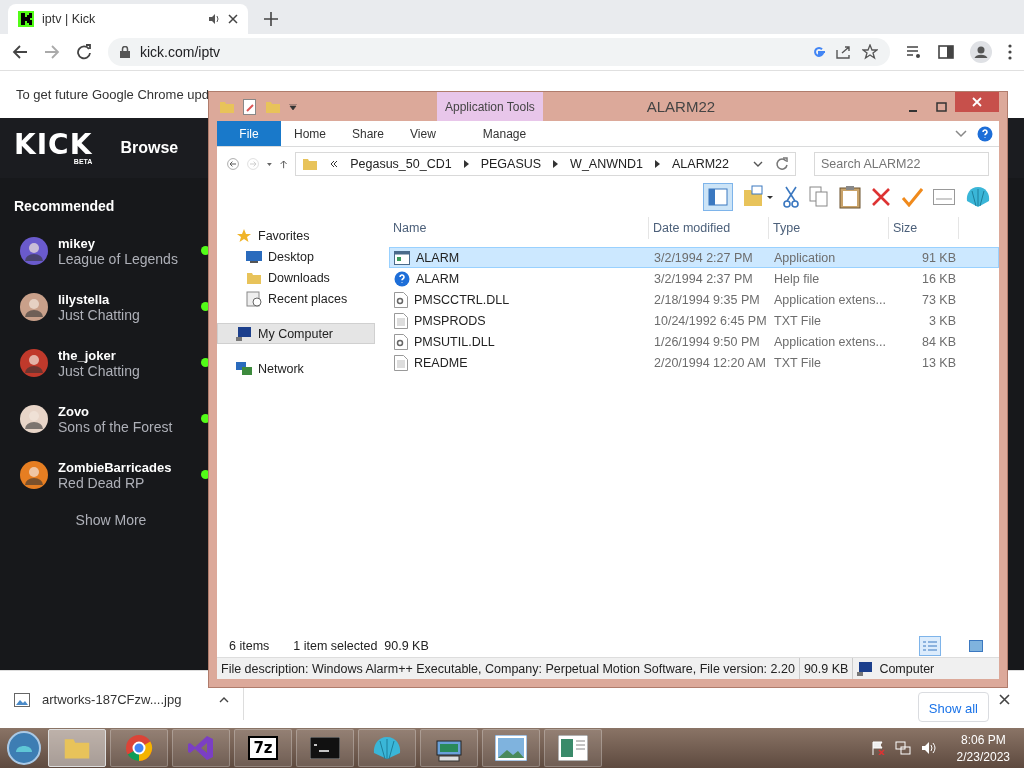  What do you see at coordinates (111, 475) in the screenshot?
I see `channel-item: ZombieBarricades Red Dead RP` at bounding box center [111, 475].